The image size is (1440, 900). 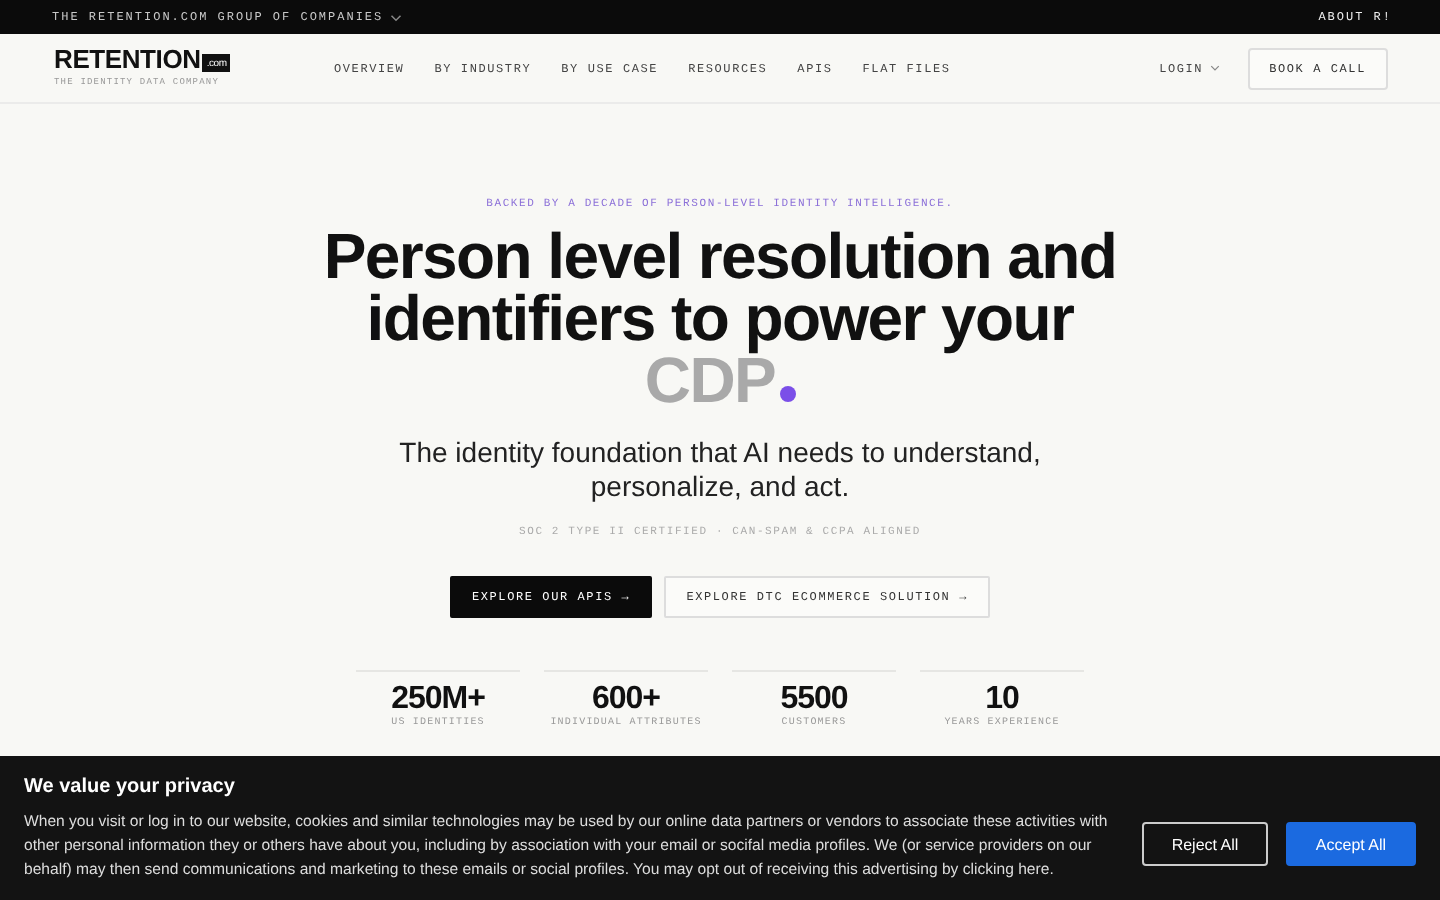 I want to click on cookie-title: We value your privacy, so click(x=130, y=786).